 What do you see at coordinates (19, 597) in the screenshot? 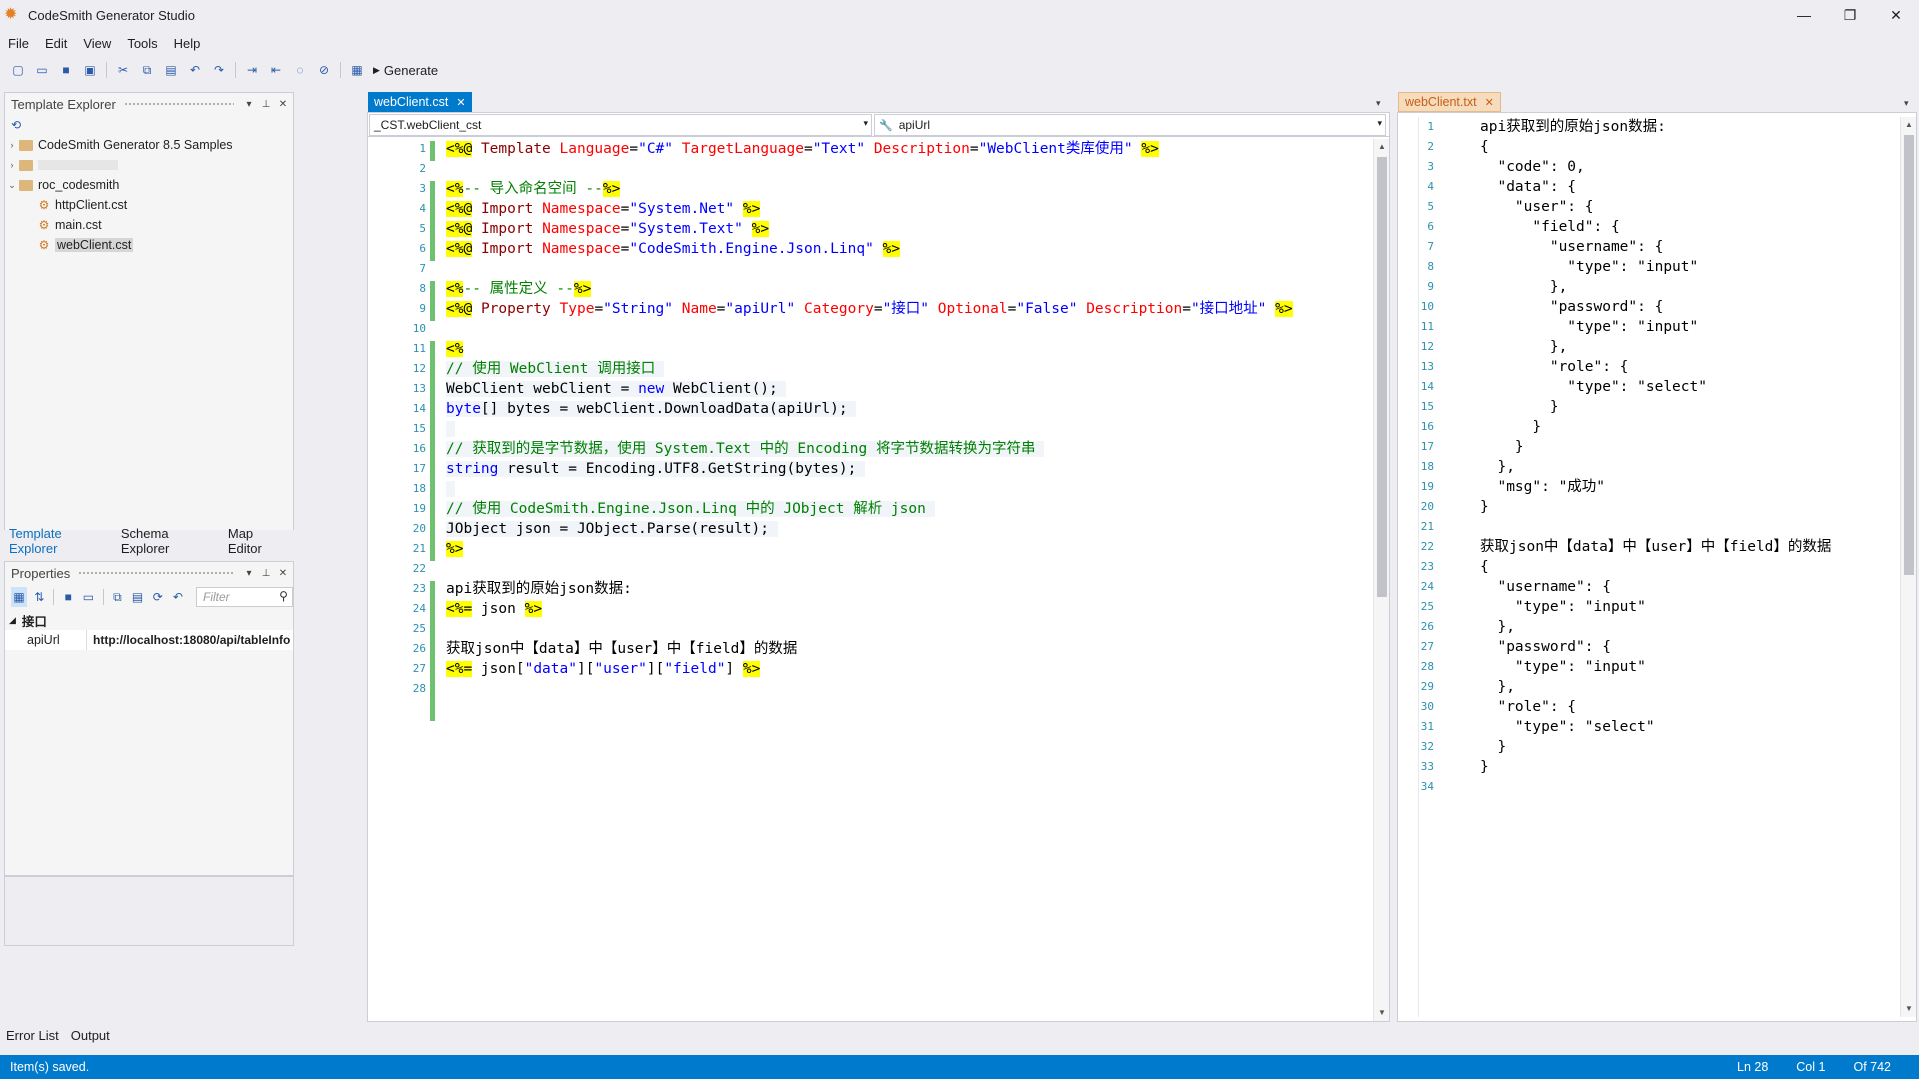
I see `categorized-icon: ▦` at bounding box center [19, 597].